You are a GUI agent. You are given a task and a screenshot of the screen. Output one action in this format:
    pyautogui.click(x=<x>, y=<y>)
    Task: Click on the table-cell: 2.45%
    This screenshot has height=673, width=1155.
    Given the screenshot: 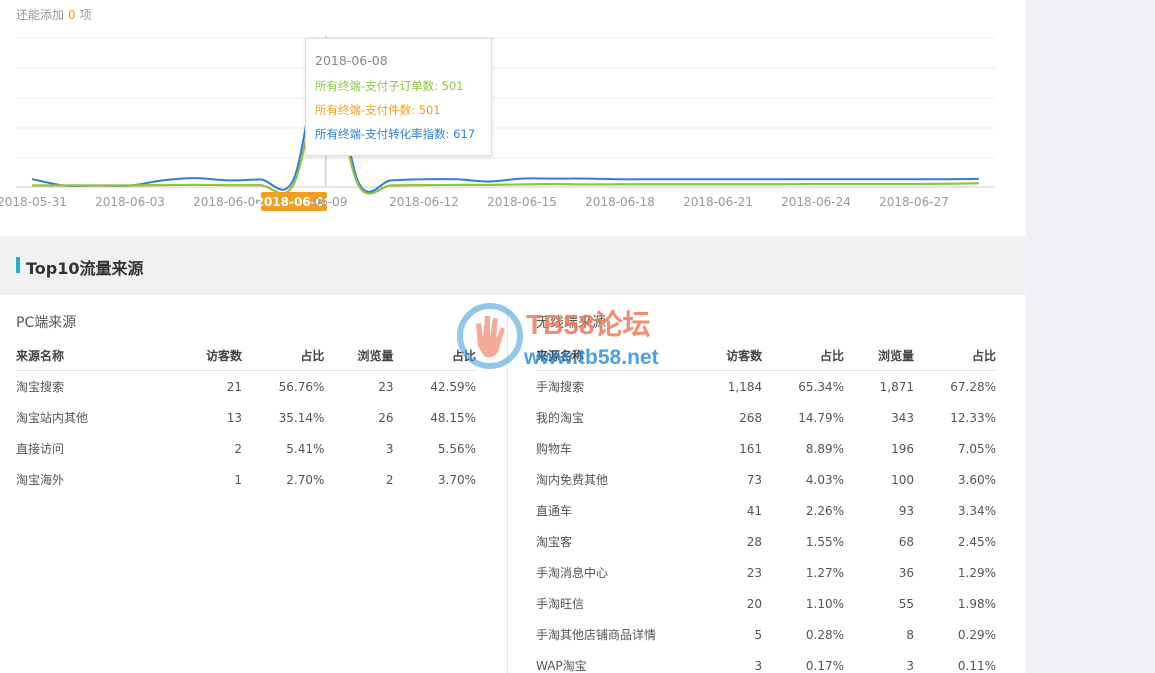 What is the action you would take?
    pyautogui.click(x=976, y=541)
    